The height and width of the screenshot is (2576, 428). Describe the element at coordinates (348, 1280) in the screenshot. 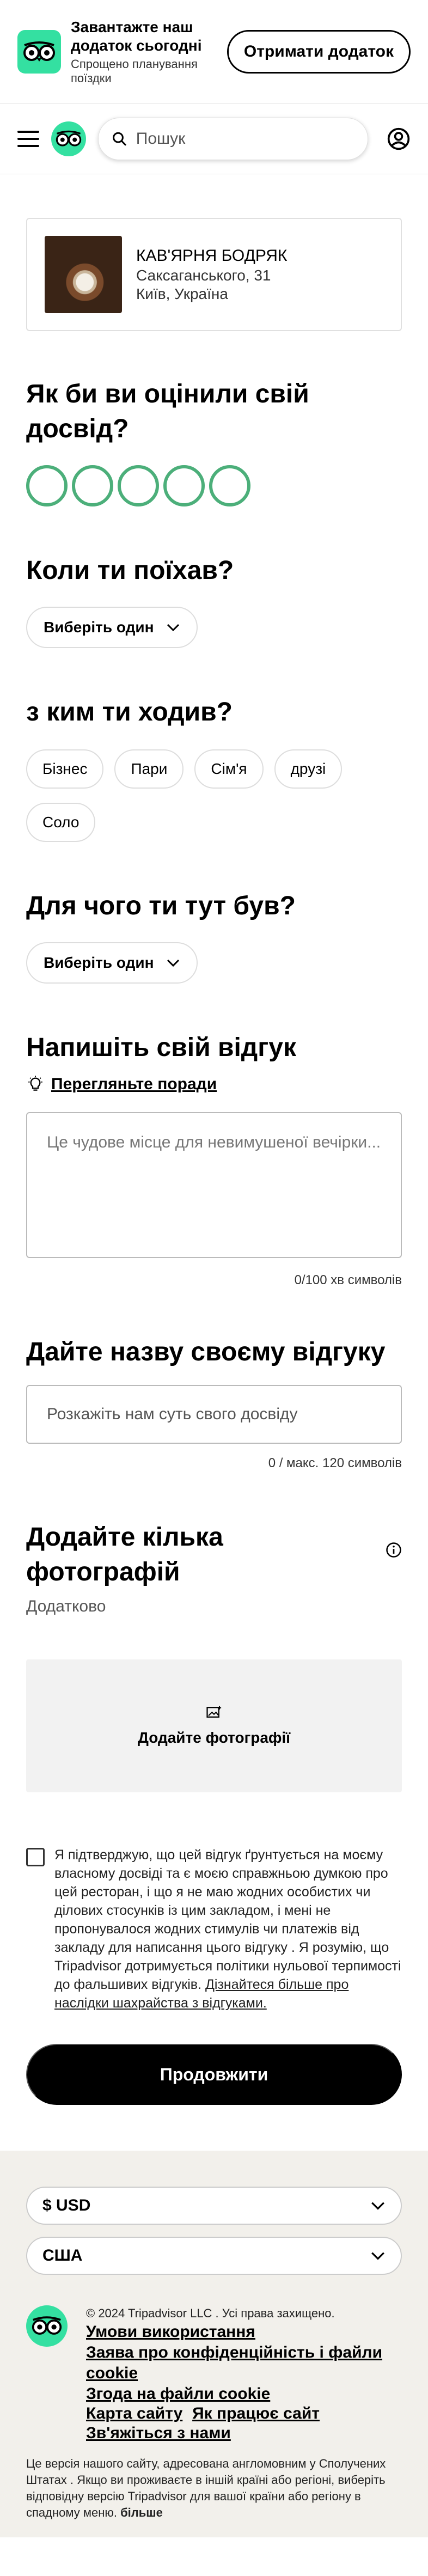

I see `review-char-counter: 0/100 хв символів` at that location.